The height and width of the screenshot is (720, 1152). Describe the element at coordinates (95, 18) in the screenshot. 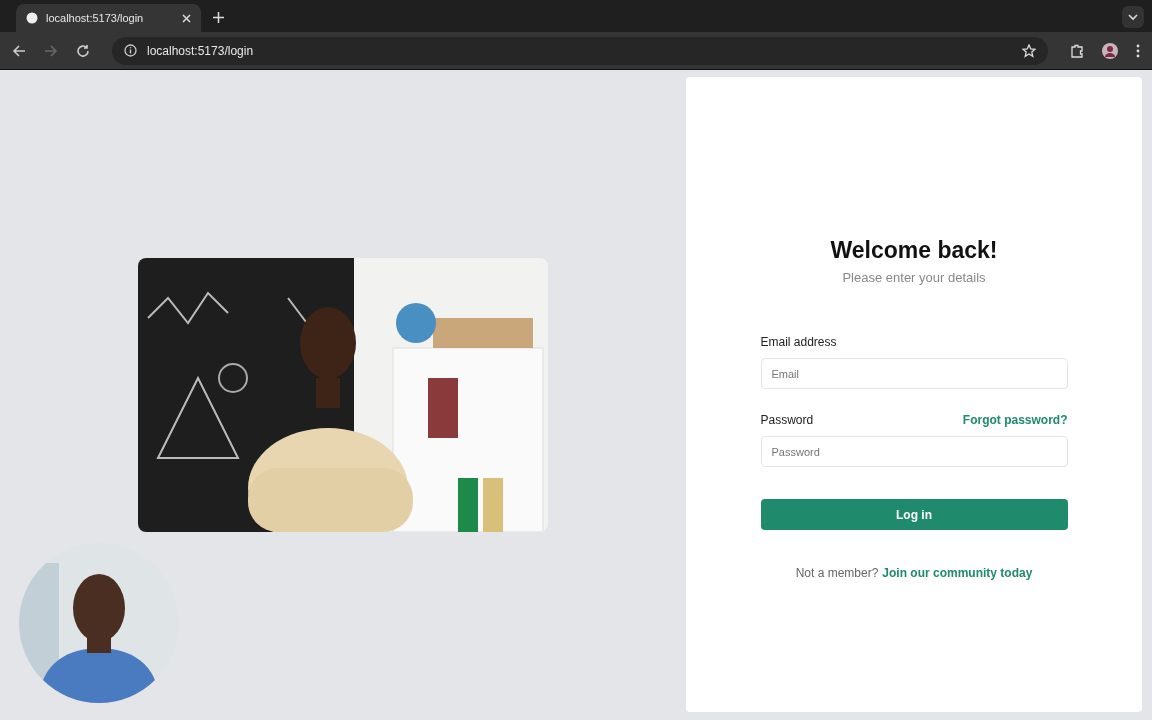

I see `tab-title: localhost:5173/login` at that location.